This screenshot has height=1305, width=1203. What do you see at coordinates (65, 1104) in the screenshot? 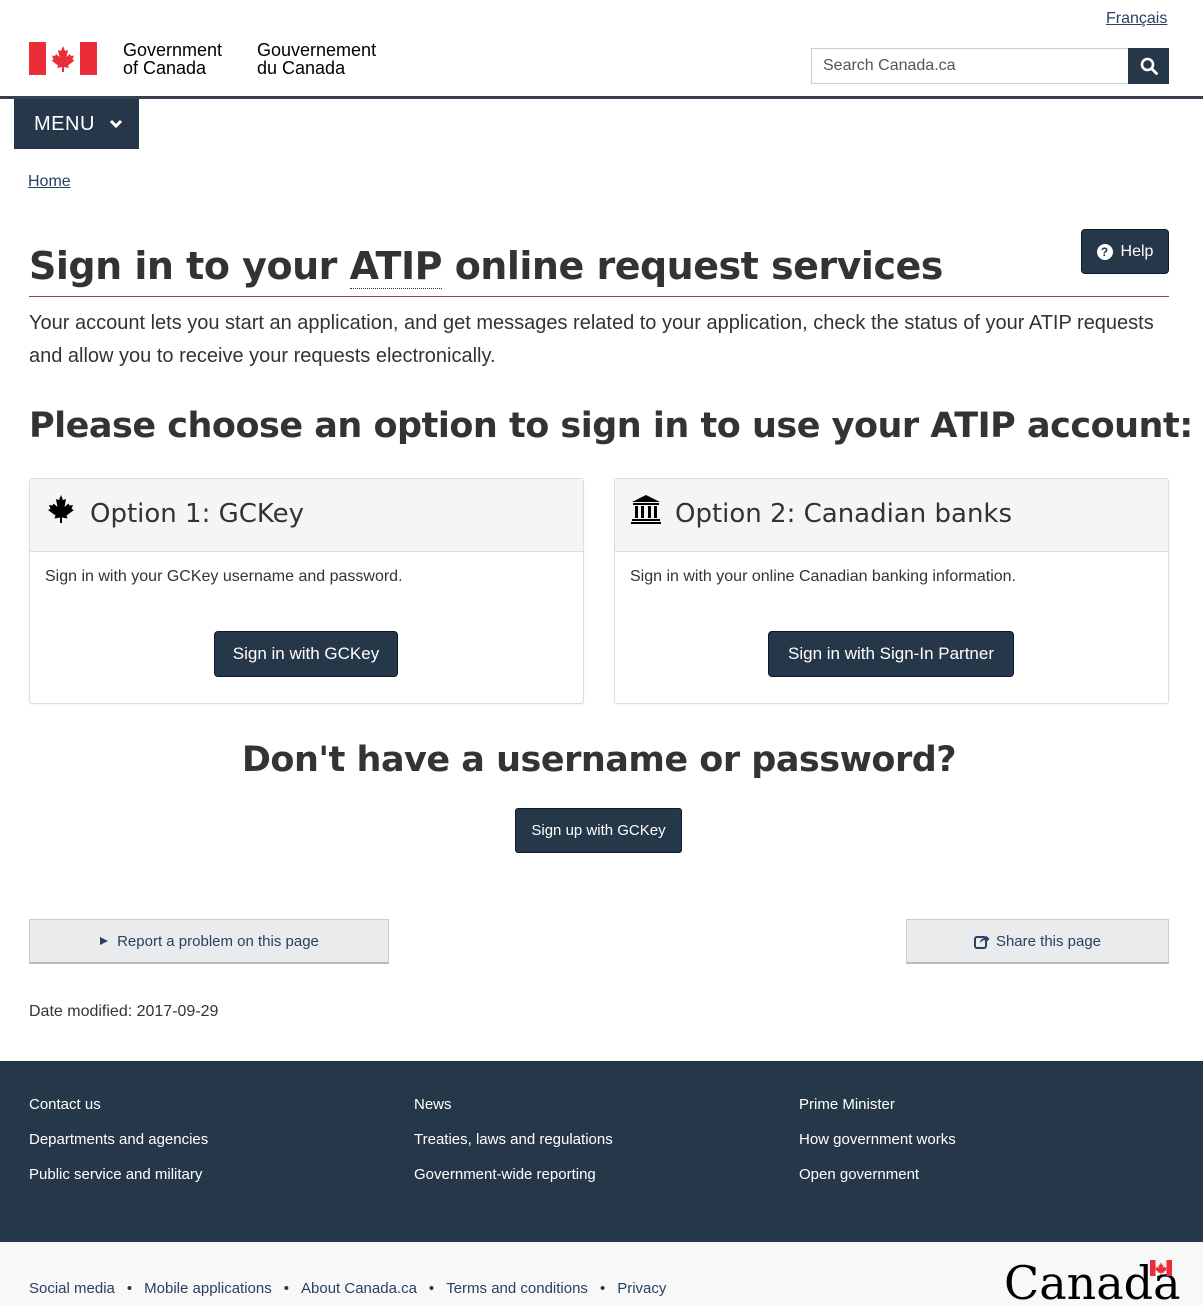
I see `footer-link-contact-us: Contact us` at bounding box center [65, 1104].